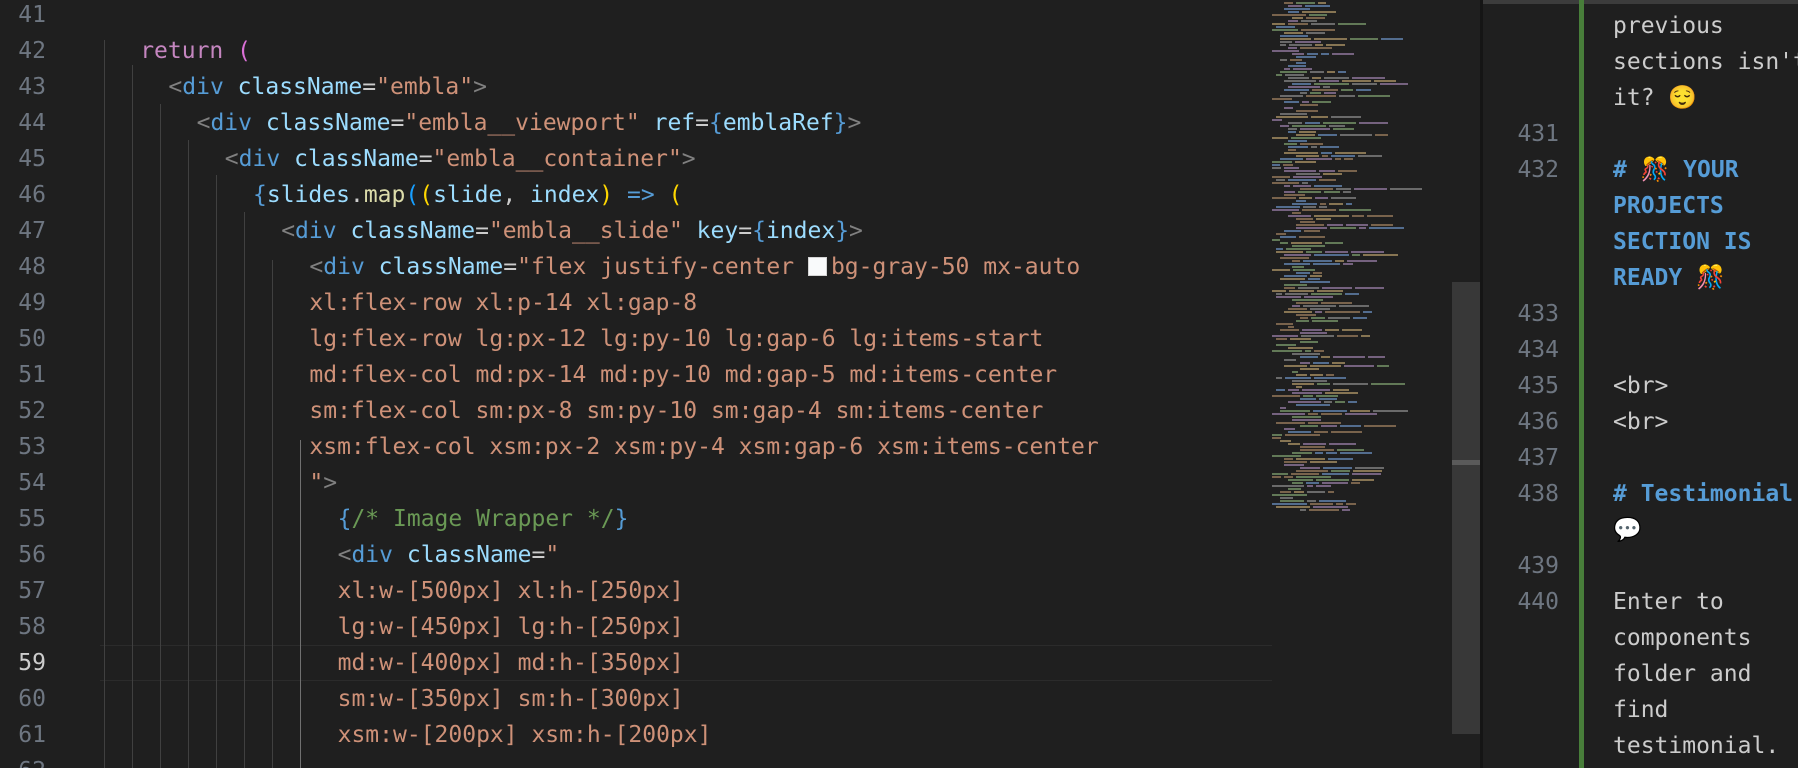 This screenshot has height=768, width=1798. What do you see at coordinates (641, 195) in the screenshot?
I see `code-token: =>` at bounding box center [641, 195].